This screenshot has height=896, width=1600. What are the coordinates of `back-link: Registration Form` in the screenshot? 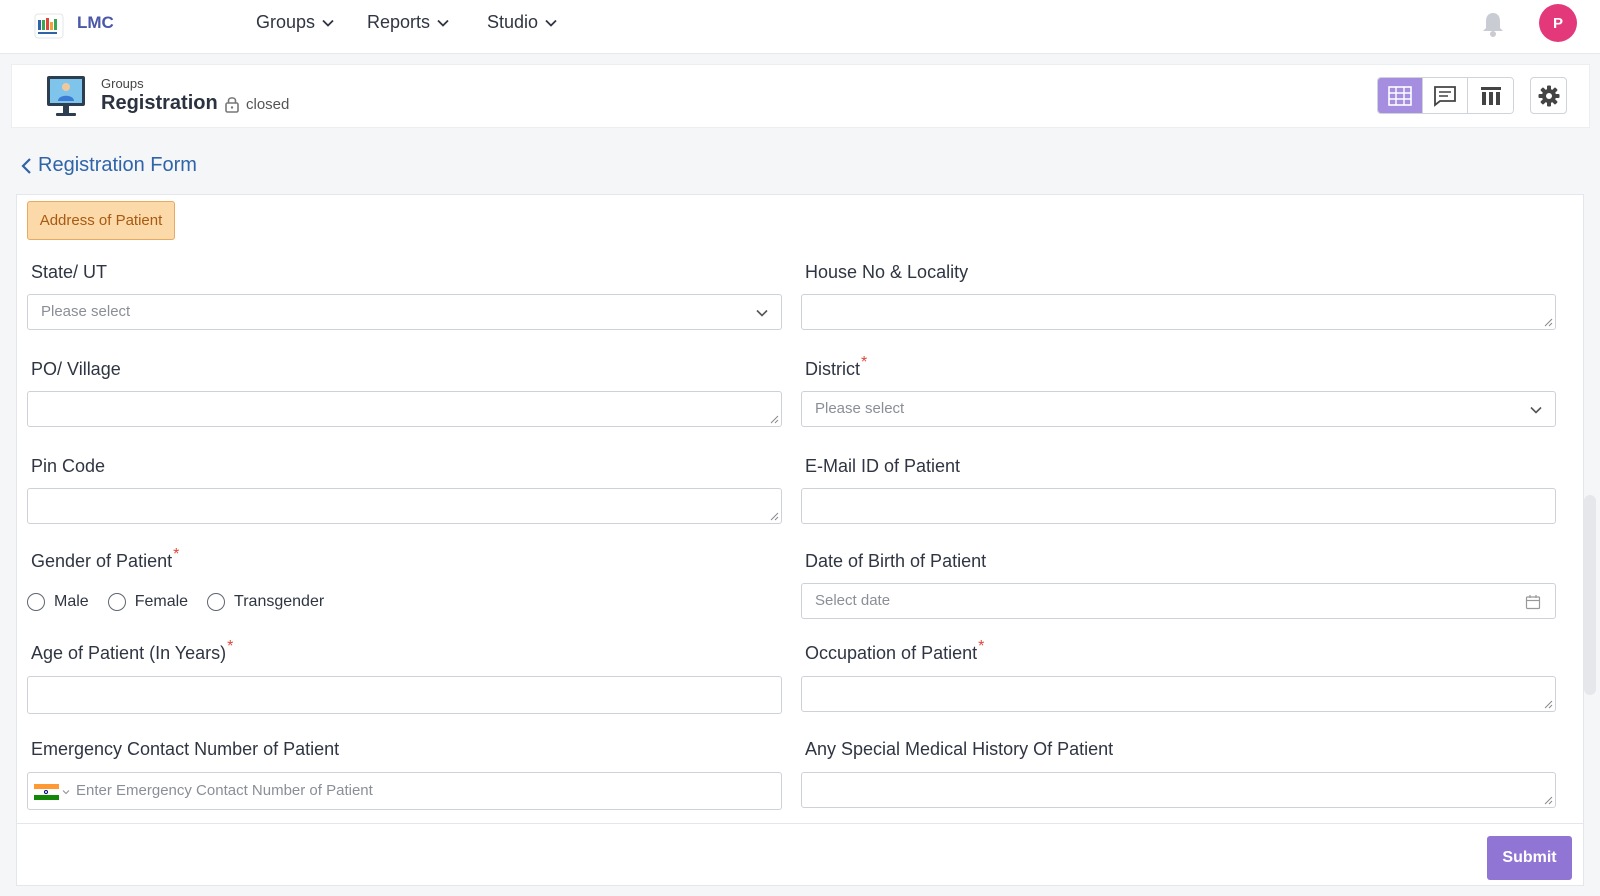 It's located at (108, 165).